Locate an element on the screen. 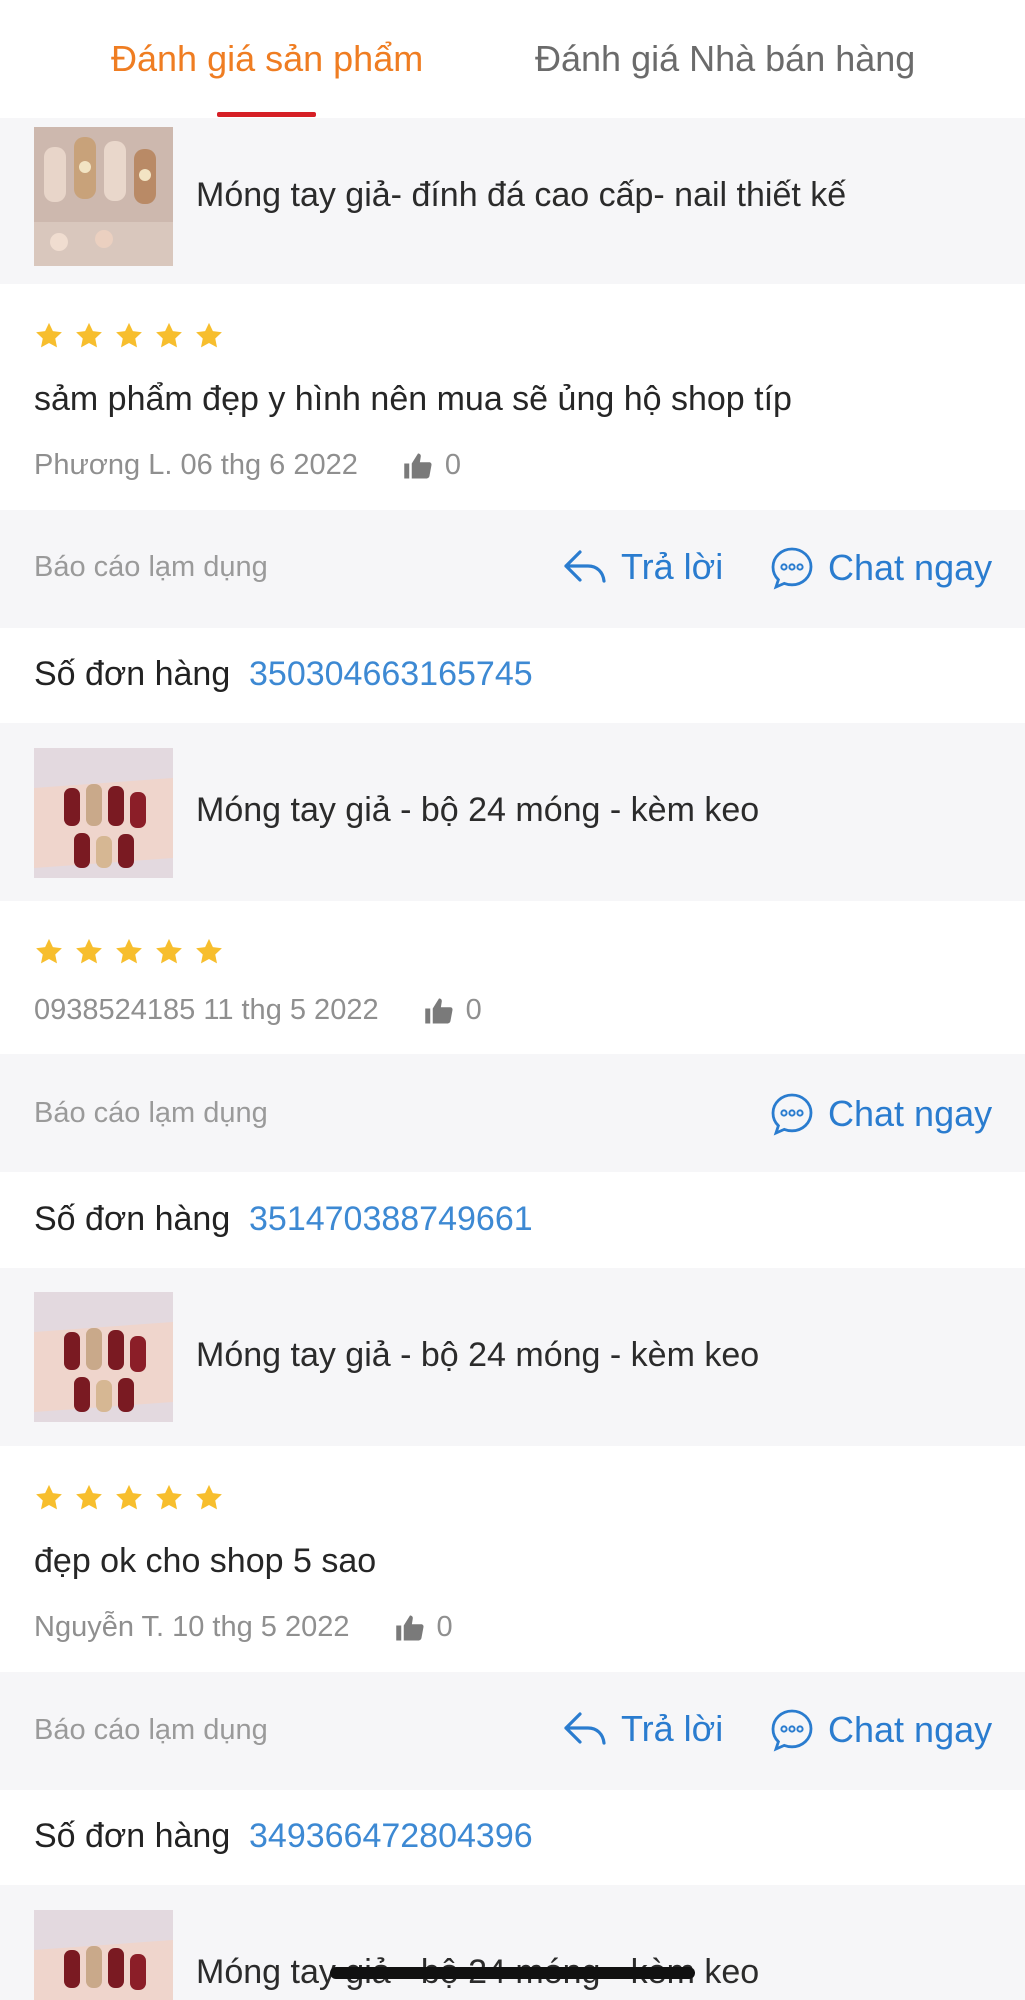  reviewer-date: Phương L. 06 thg 6 2022 is located at coordinates (196, 465).